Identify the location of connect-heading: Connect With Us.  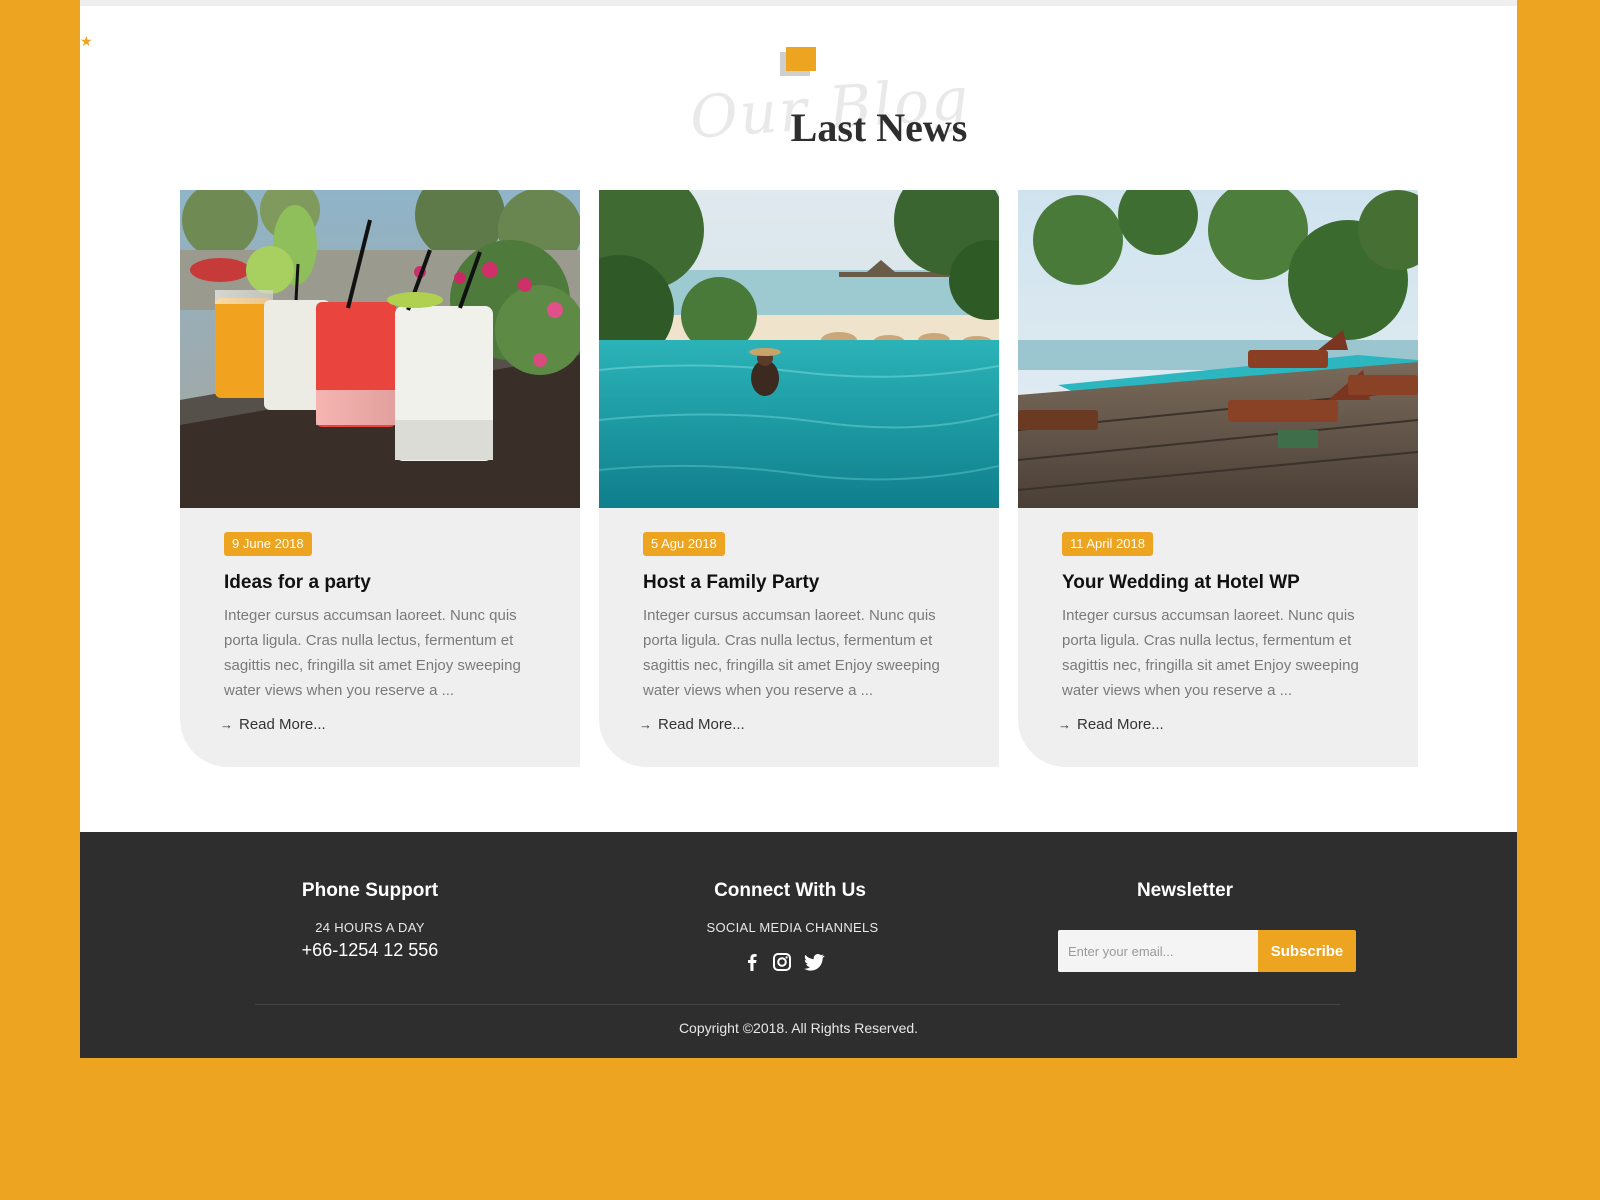
(790, 890).